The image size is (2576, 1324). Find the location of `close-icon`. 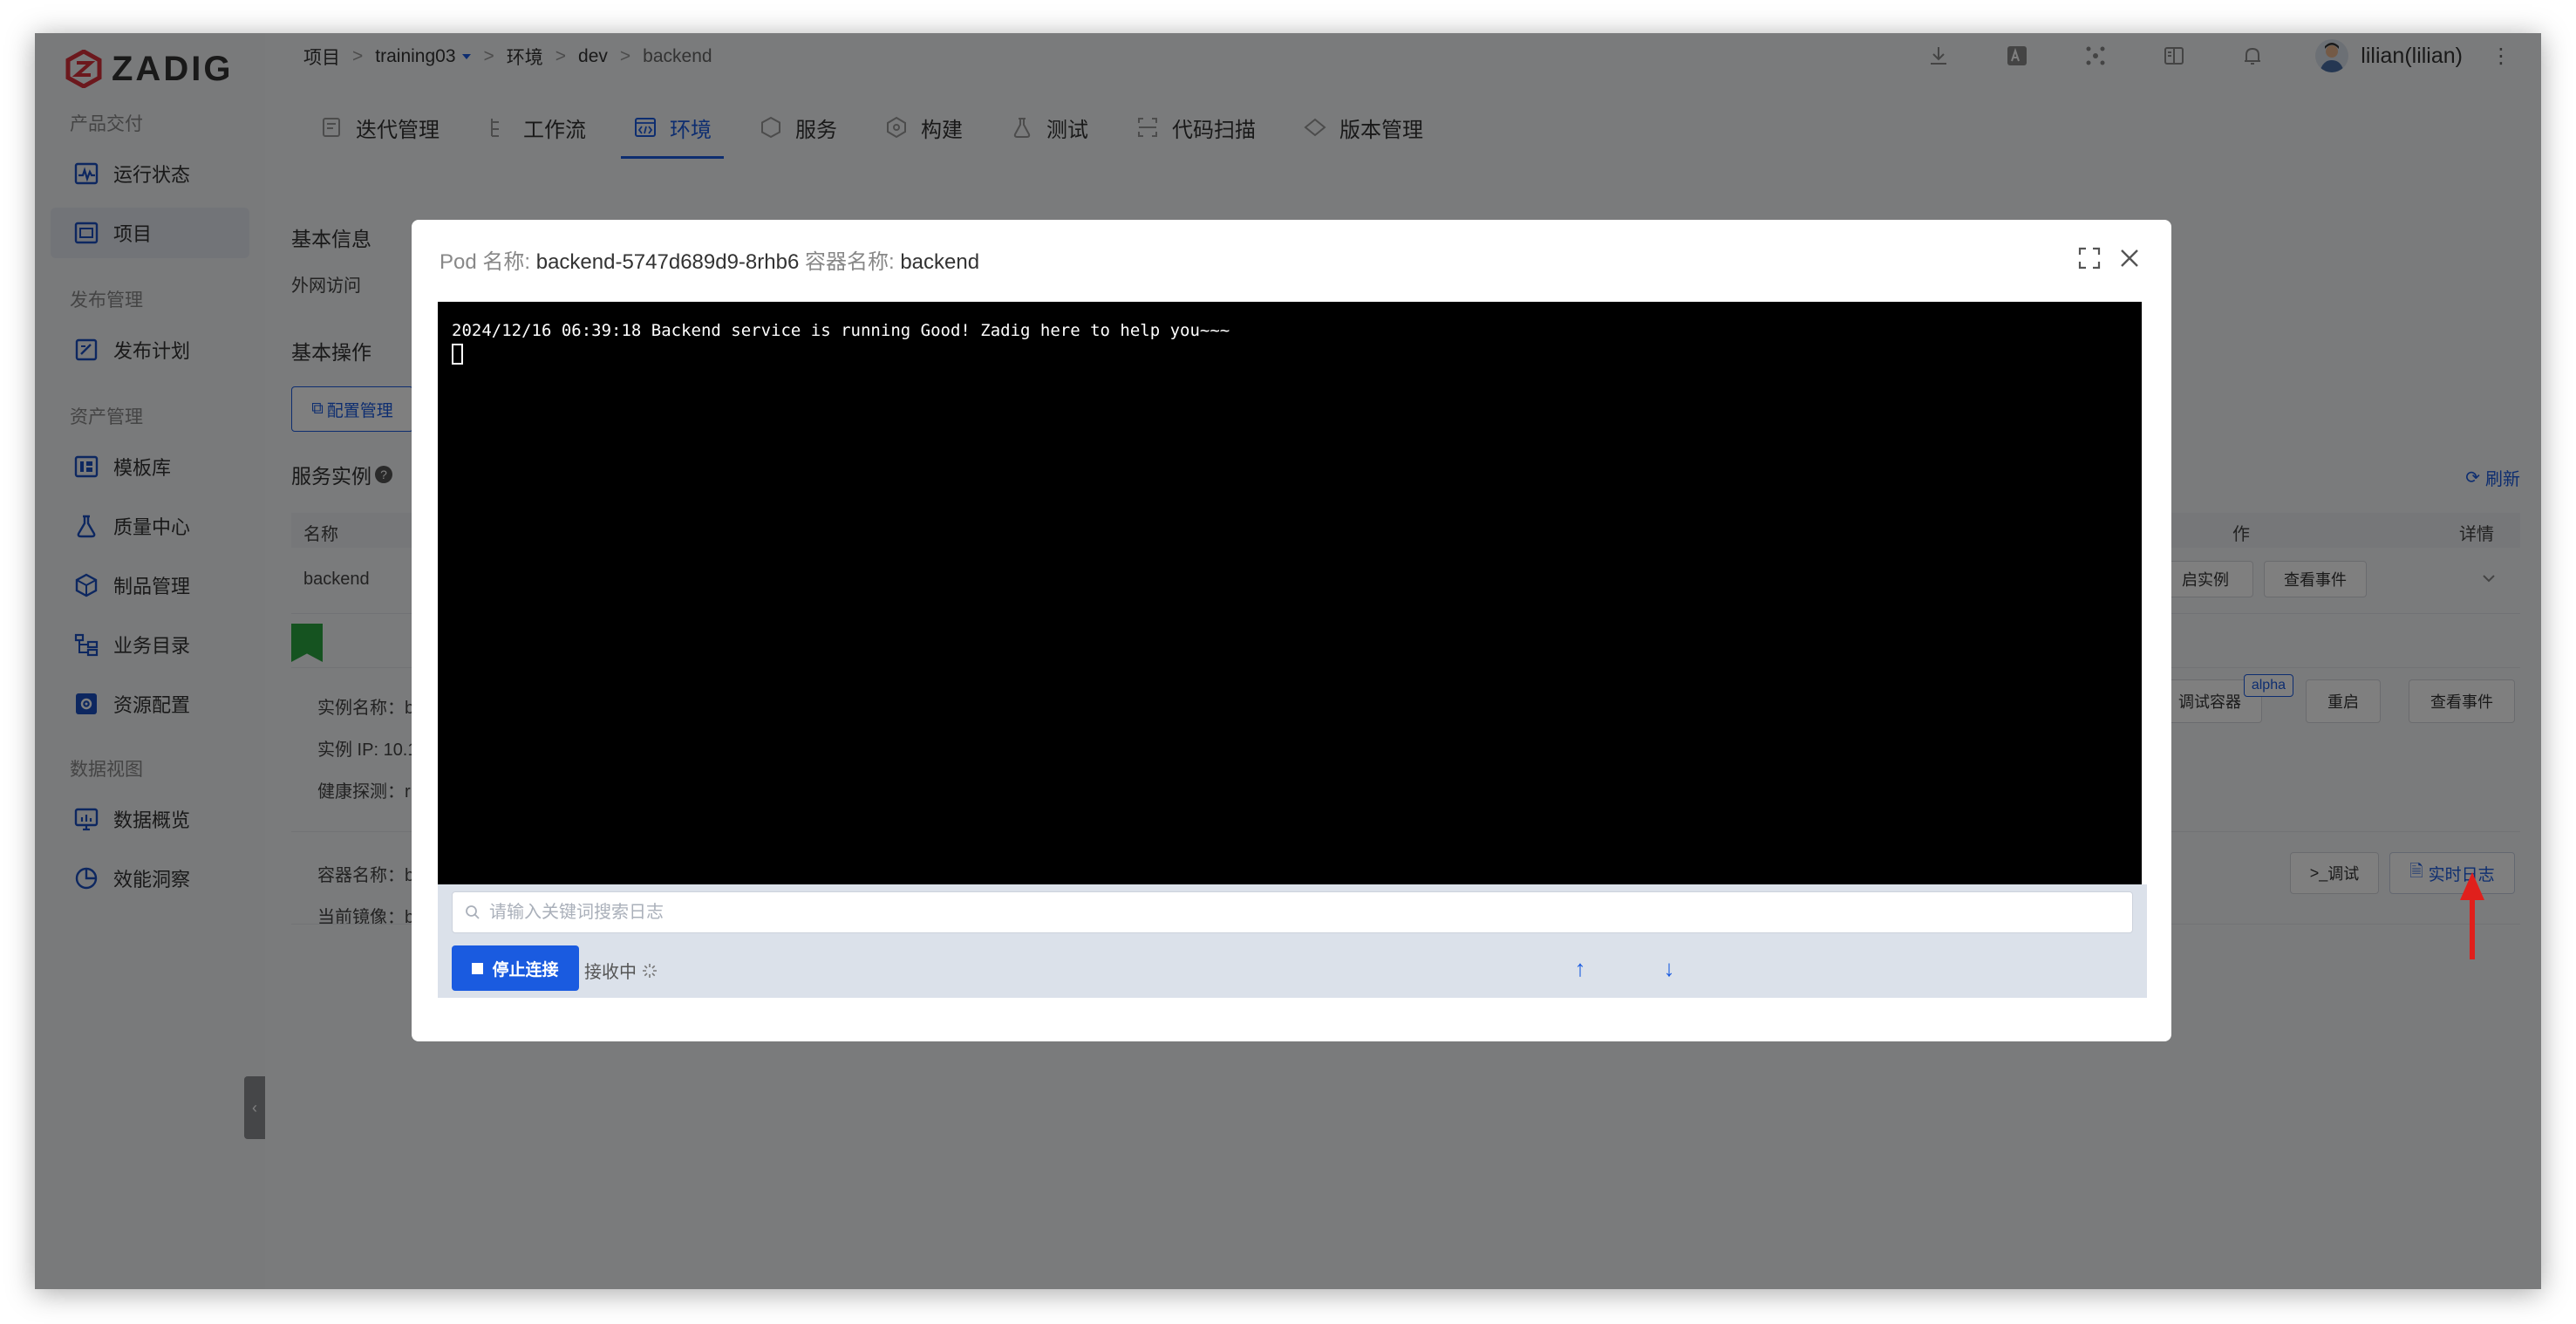

close-icon is located at coordinates (2130, 258).